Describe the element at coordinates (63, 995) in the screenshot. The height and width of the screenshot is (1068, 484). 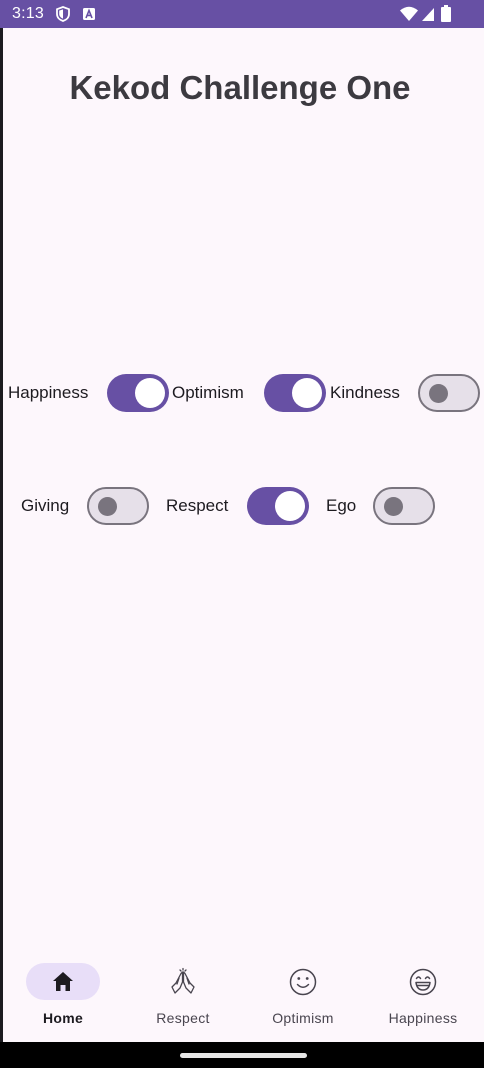
I see `nav-item-home: Home` at that location.